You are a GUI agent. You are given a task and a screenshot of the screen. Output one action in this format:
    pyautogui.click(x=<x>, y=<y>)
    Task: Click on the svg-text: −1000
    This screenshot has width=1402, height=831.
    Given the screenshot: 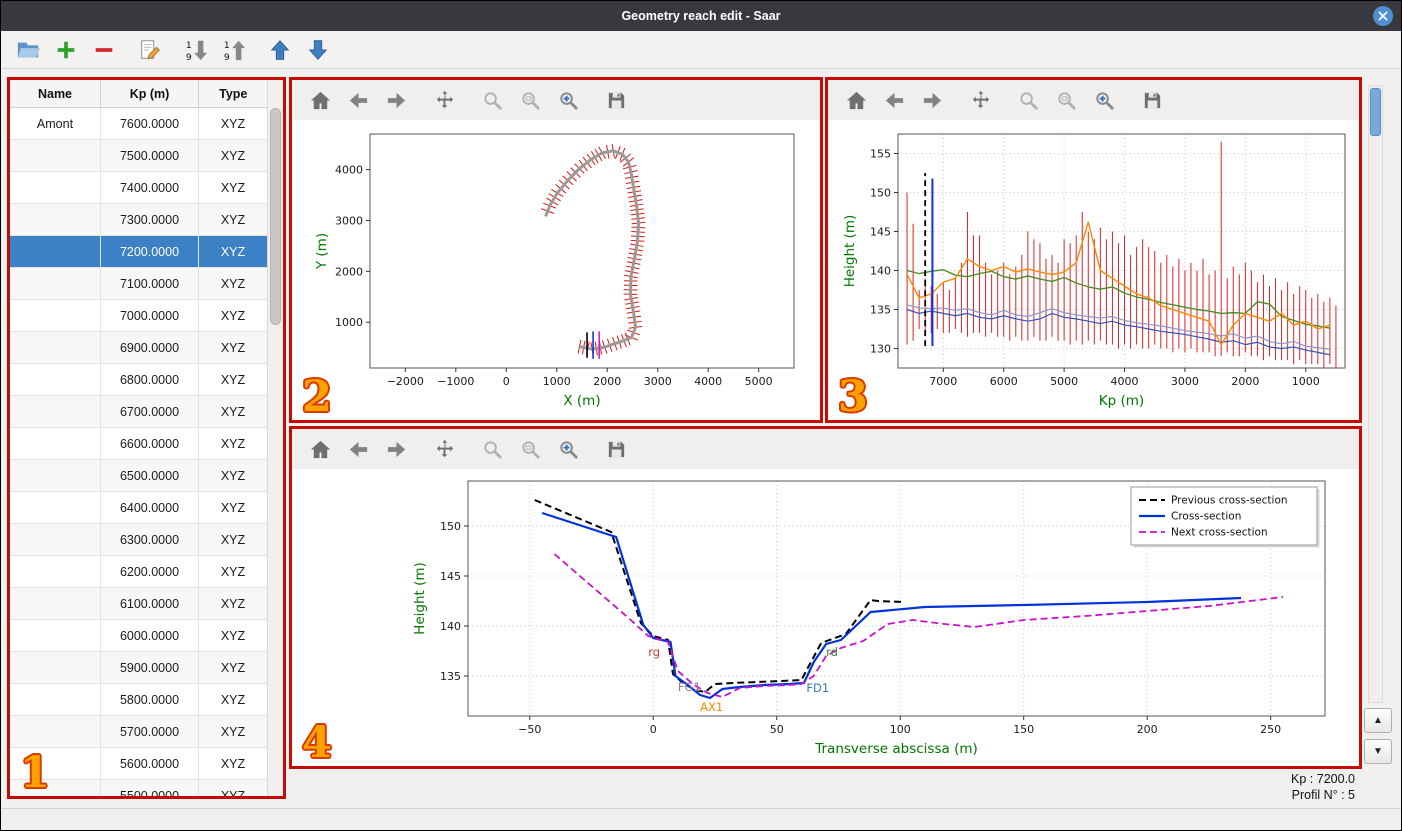 What is the action you would take?
    pyautogui.click(x=455, y=381)
    